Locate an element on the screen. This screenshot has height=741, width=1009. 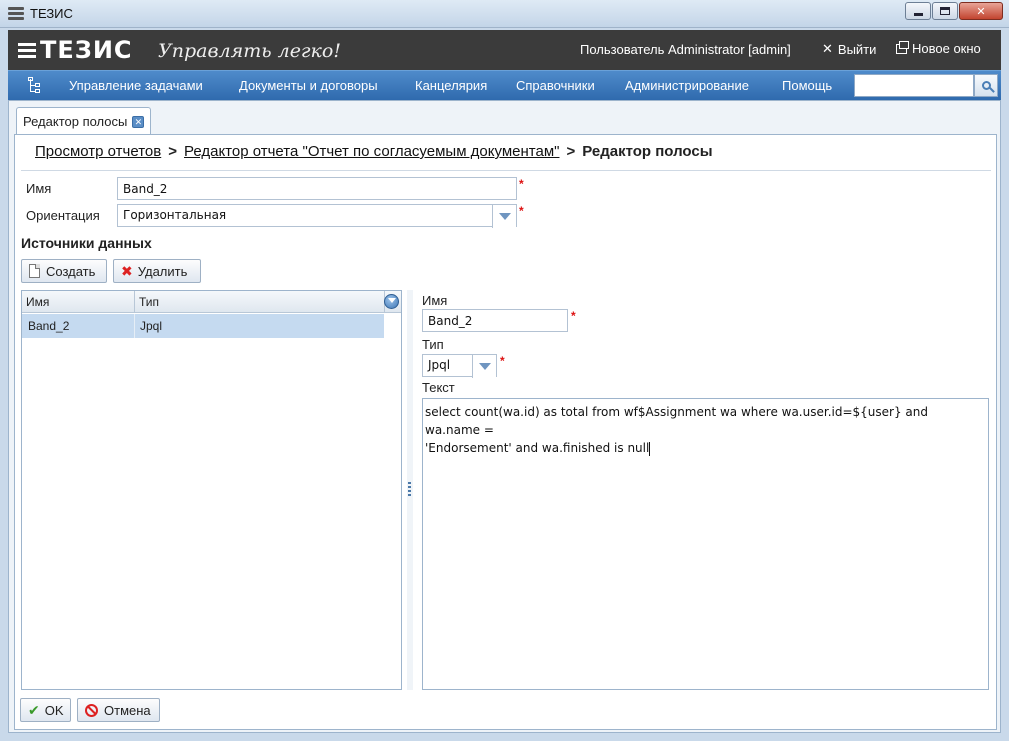
cancel-label: Отмена is located at coordinates (127, 710).